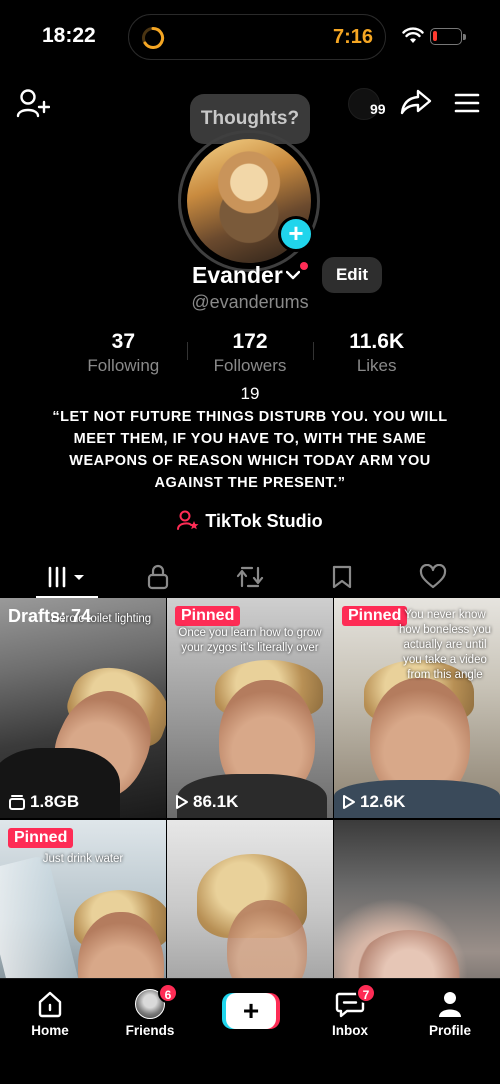 The height and width of the screenshot is (1084, 500). Describe the element at coordinates (250, 302) in the screenshot. I see `username-handle: @evanderums` at that location.